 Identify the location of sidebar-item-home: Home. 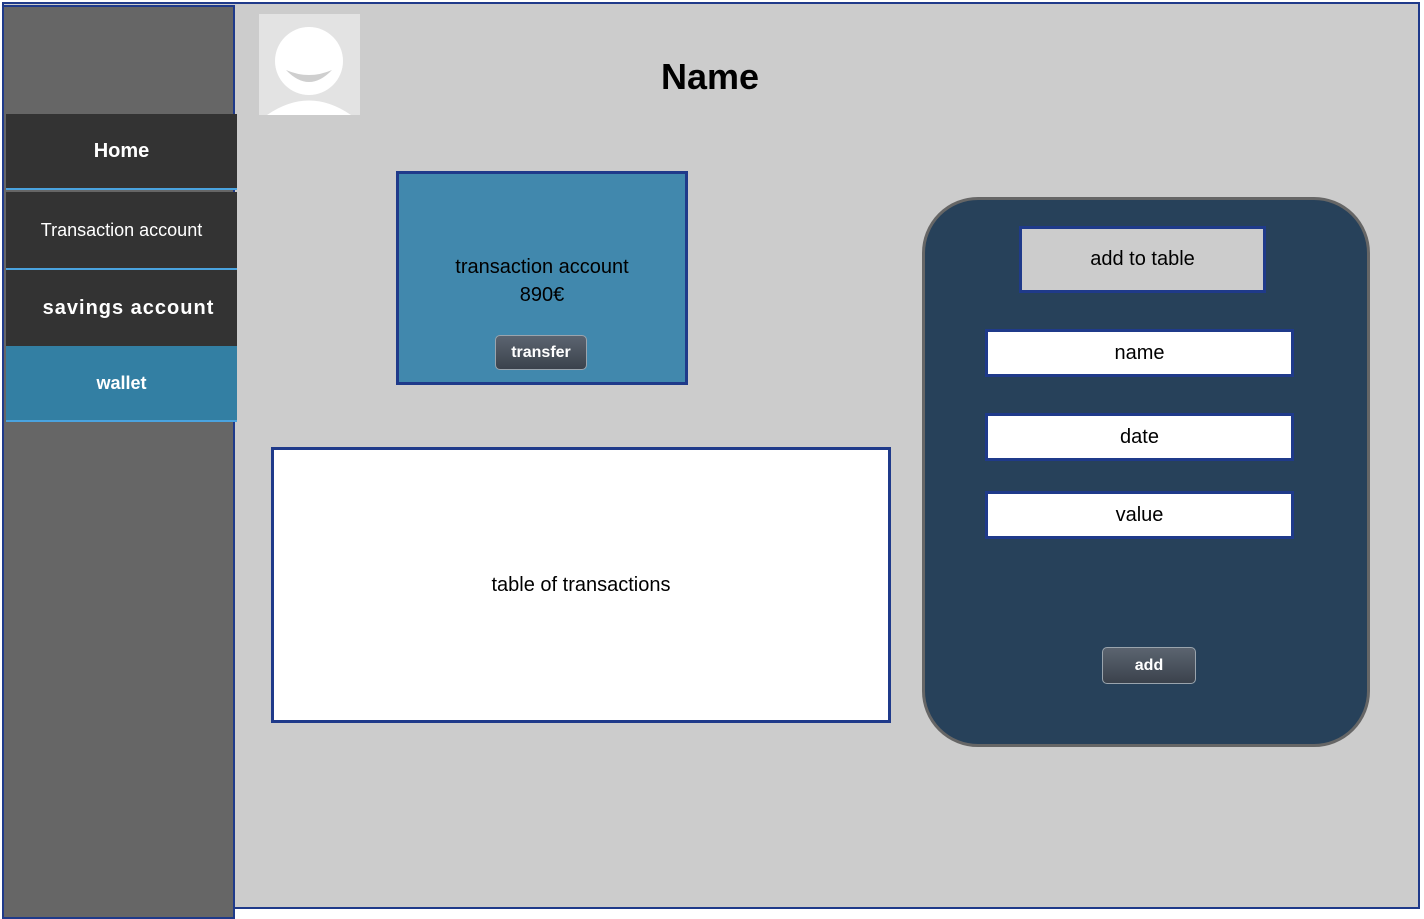
(121, 152).